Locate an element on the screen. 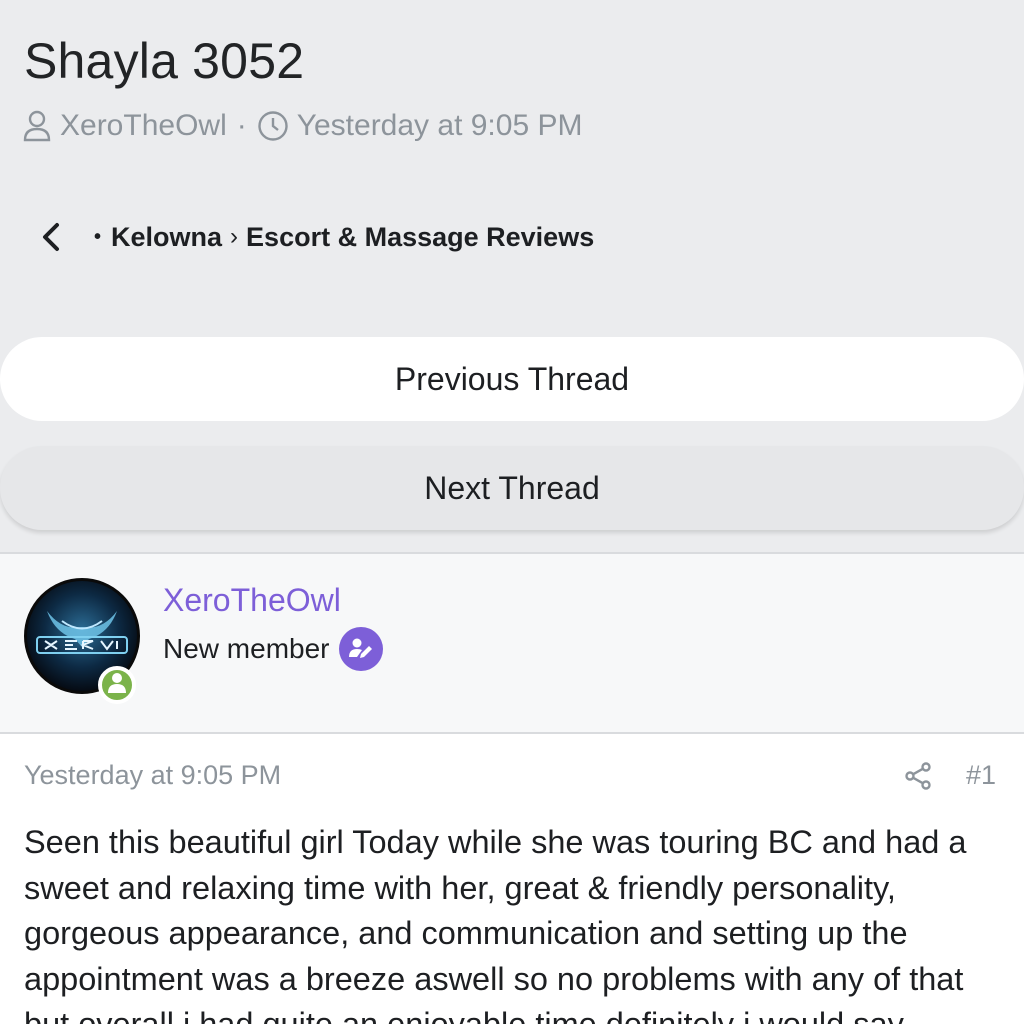  online-status-badge is located at coordinates (117, 685).